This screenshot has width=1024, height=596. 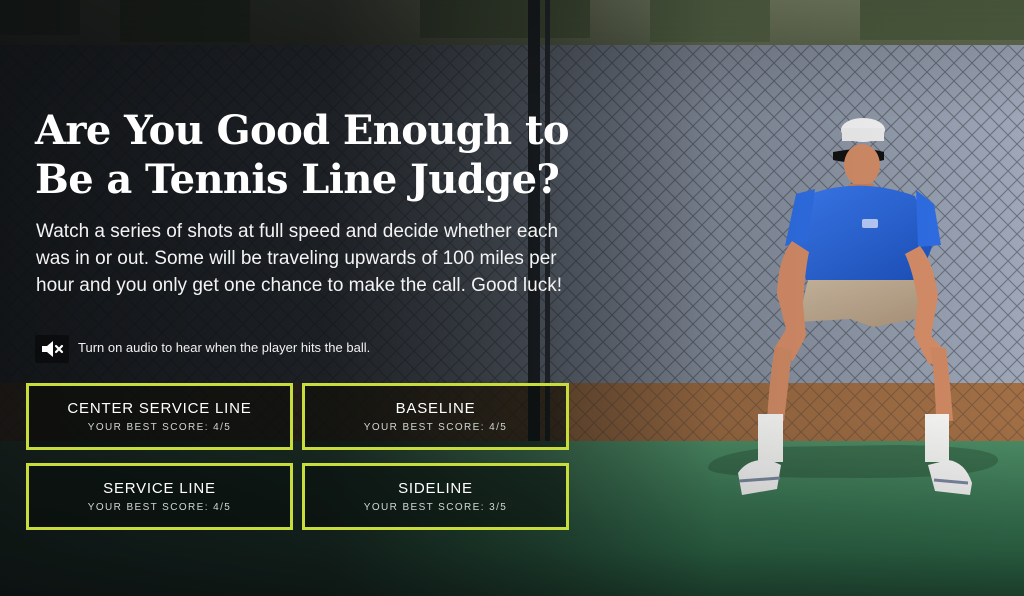 I want to click on challenge-title: SERVICE LINE, so click(x=159, y=488).